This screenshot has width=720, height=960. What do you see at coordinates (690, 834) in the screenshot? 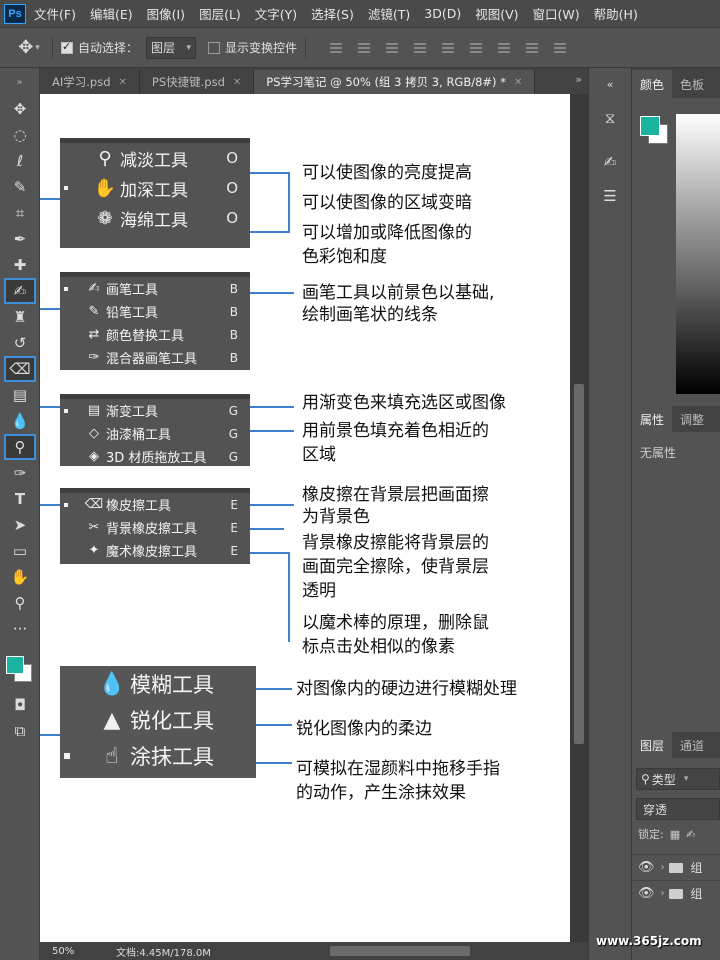
I see `lock-paint-icon: ✍` at bounding box center [690, 834].